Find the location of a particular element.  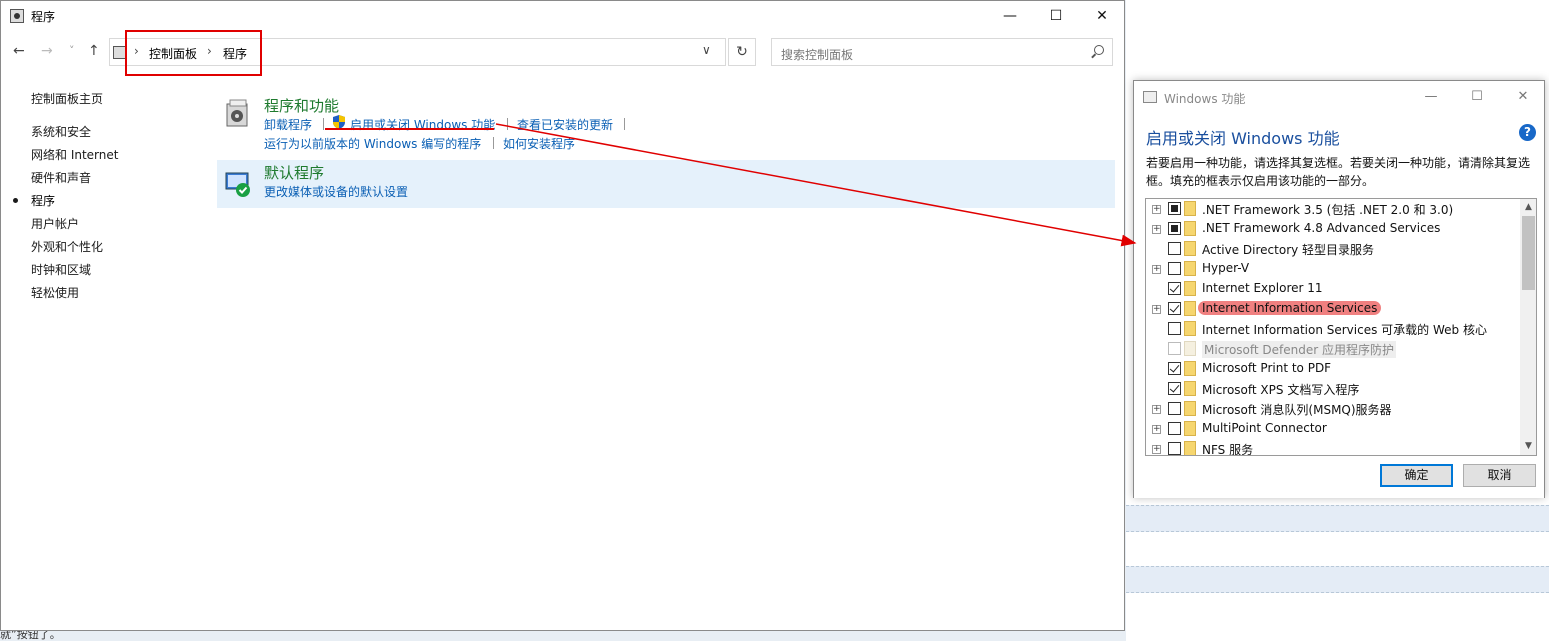

feature-label: .NET Framework 3.5 (包括 .NET 2.0 和 3.0) is located at coordinates (1328, 210).